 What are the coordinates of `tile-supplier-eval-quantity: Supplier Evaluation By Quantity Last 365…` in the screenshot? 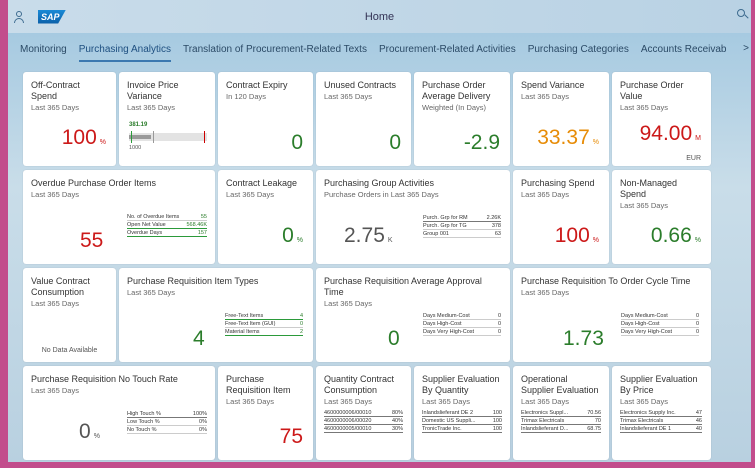 It's located at (462, 413).